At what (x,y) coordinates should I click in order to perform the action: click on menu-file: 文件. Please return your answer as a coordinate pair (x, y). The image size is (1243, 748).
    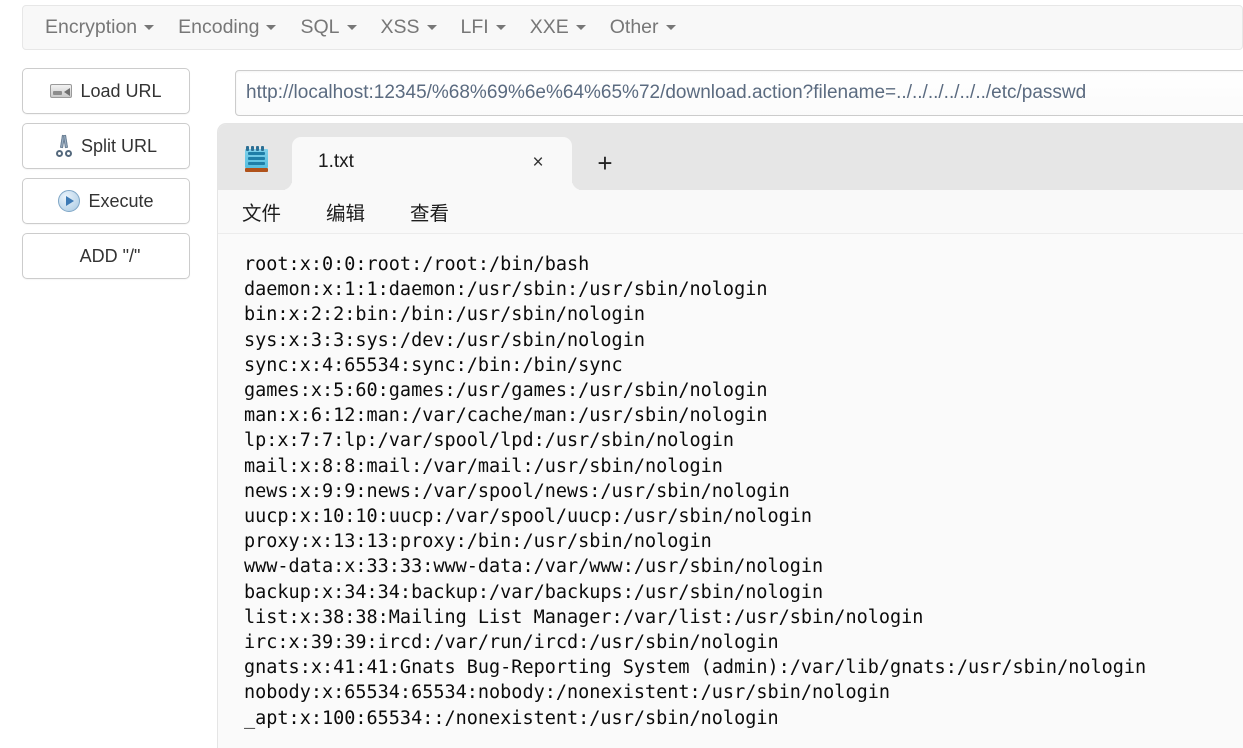
    Looking at the image, I should click on (261, 211).